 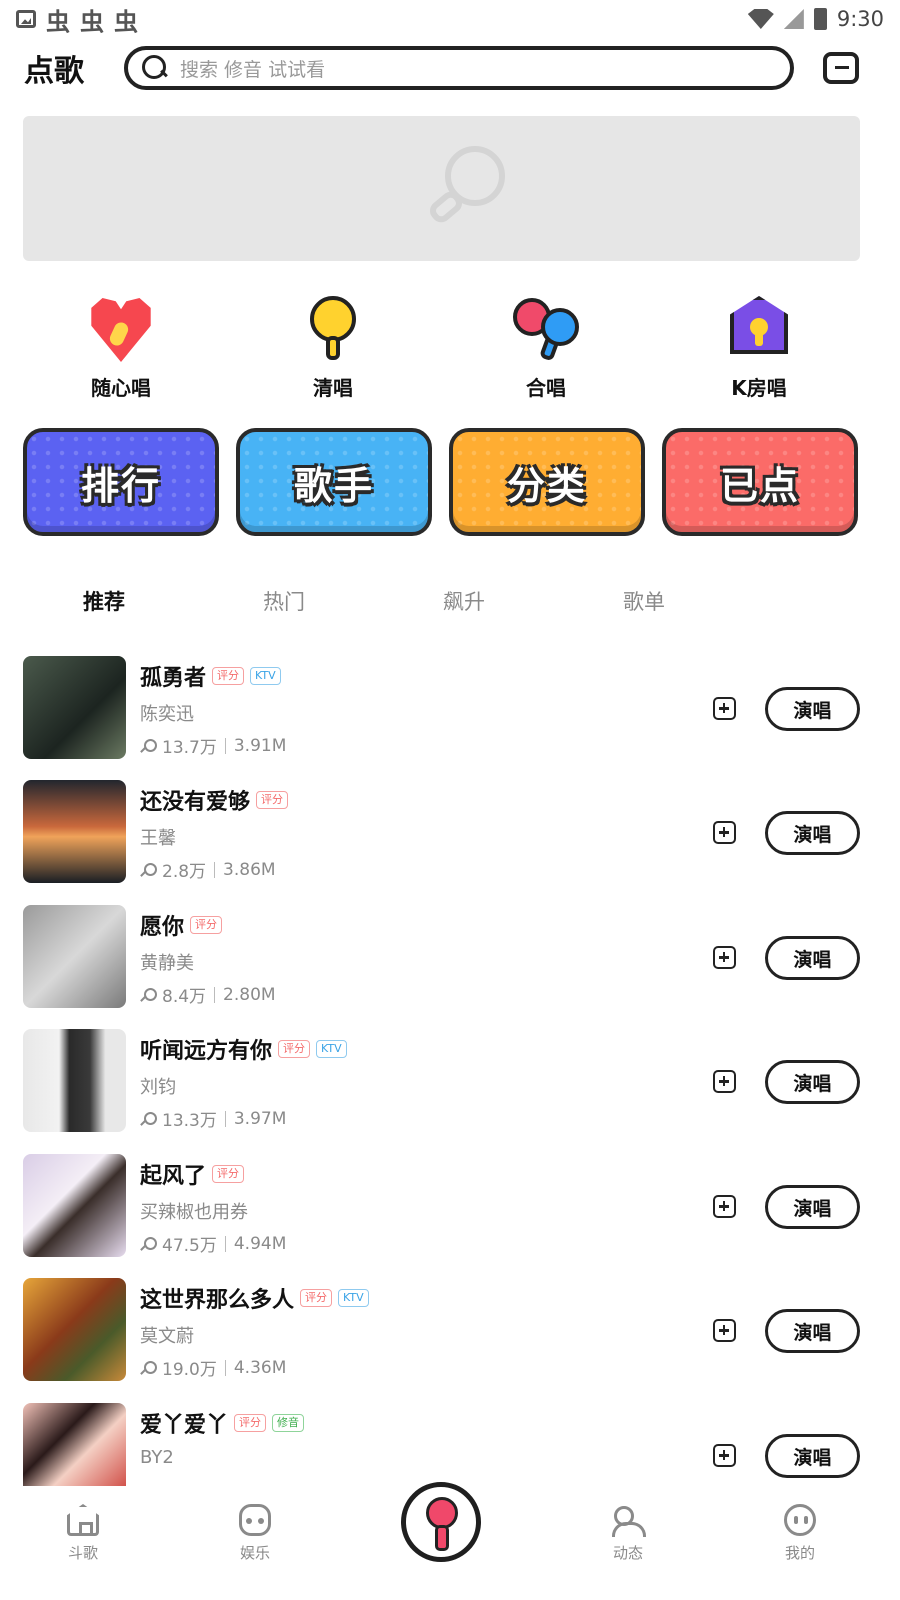 What do you see at coordinates (759, 329) in the screenshot?
I see `ktv-room-icon` at bounding box center [759, 329].